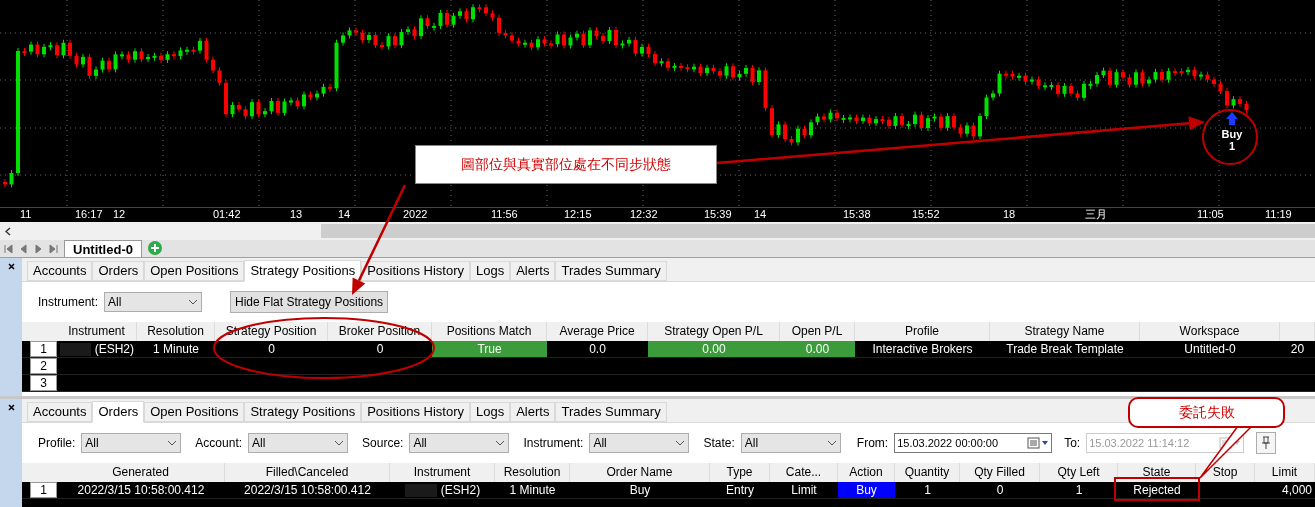 The width and height of the screenshot is (1315, 507). I want to click on cell-text: 1 Minute, so click(176, 349).